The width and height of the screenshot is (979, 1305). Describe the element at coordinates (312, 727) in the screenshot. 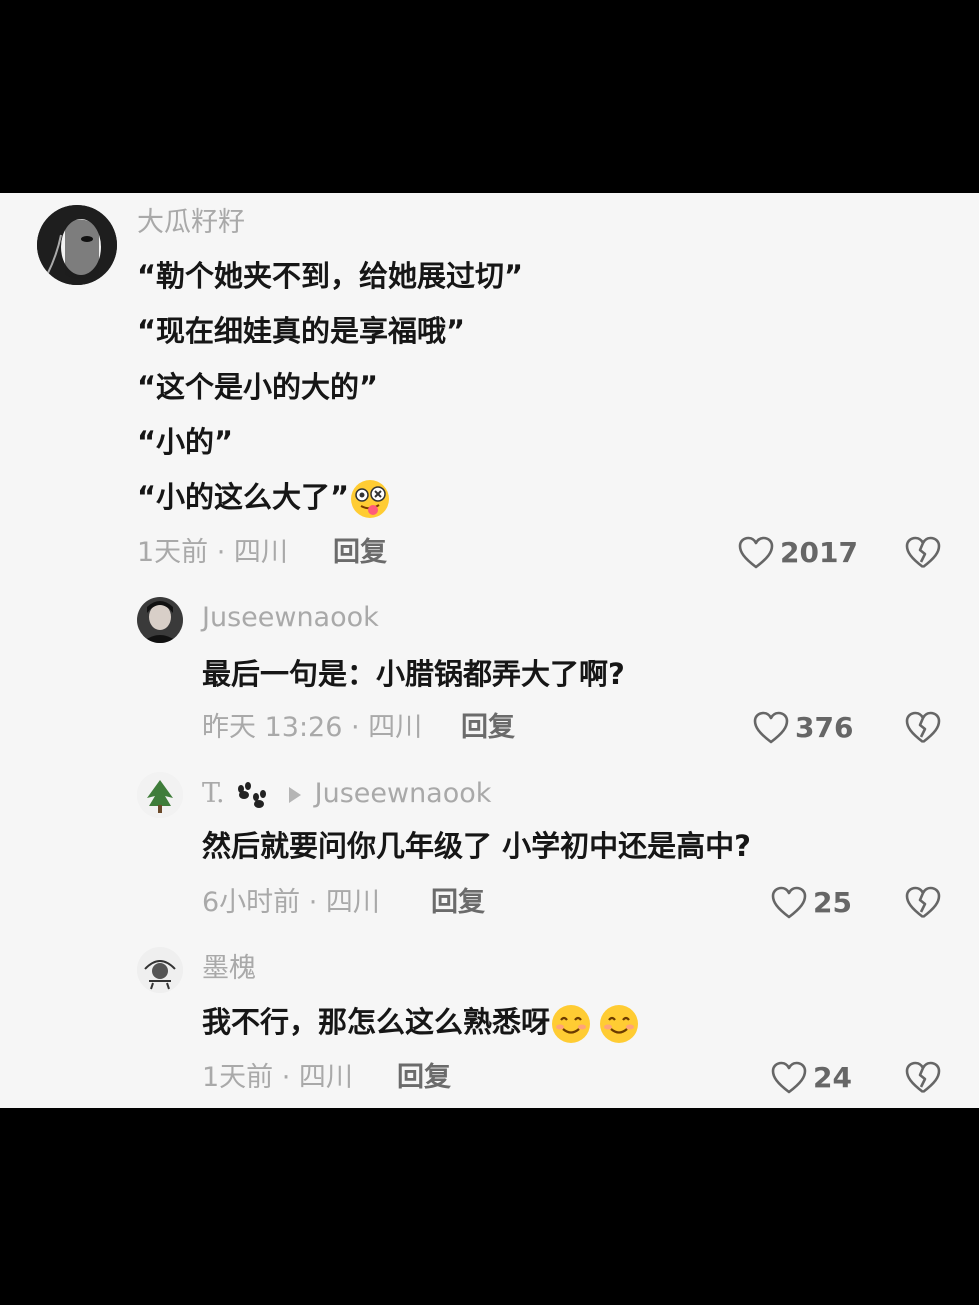

I see `comment-meta: 昨天 13:26 · 四川` at that location.